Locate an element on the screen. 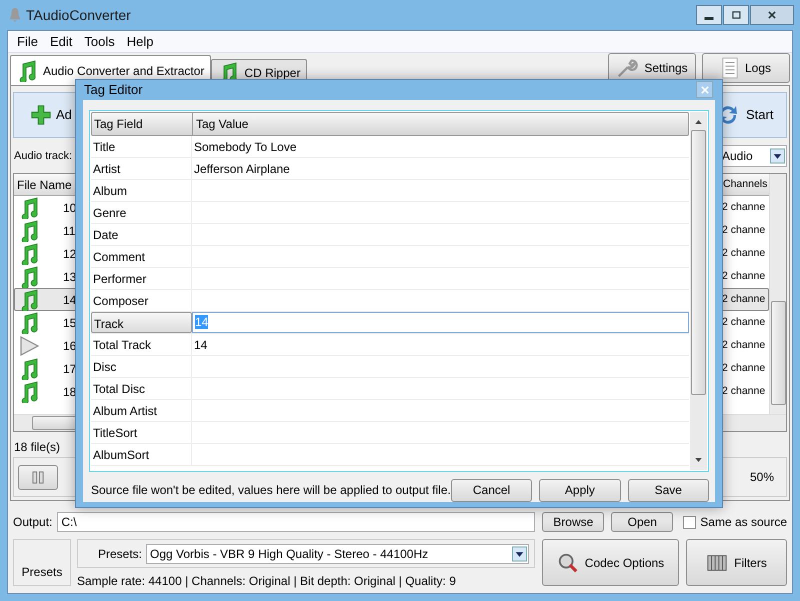  table-cell: TitleSort is located at coordinates (141, 432).